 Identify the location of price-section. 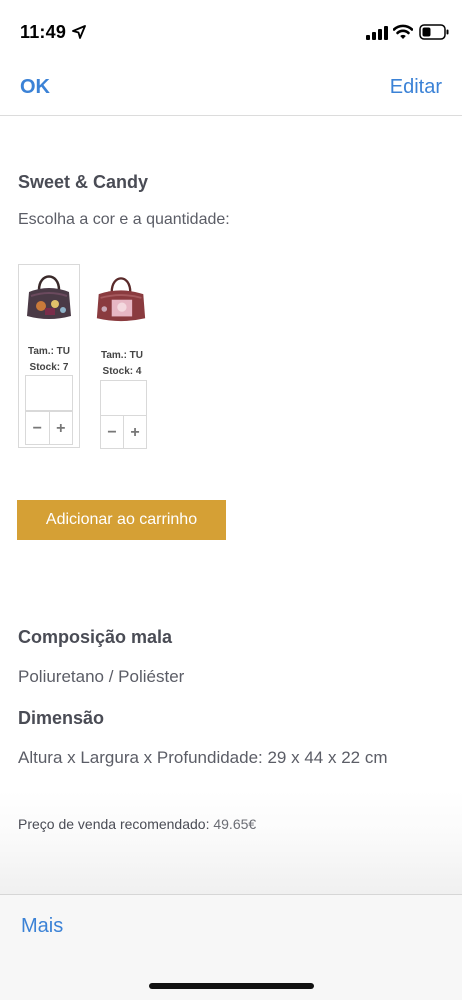
(231, 842).